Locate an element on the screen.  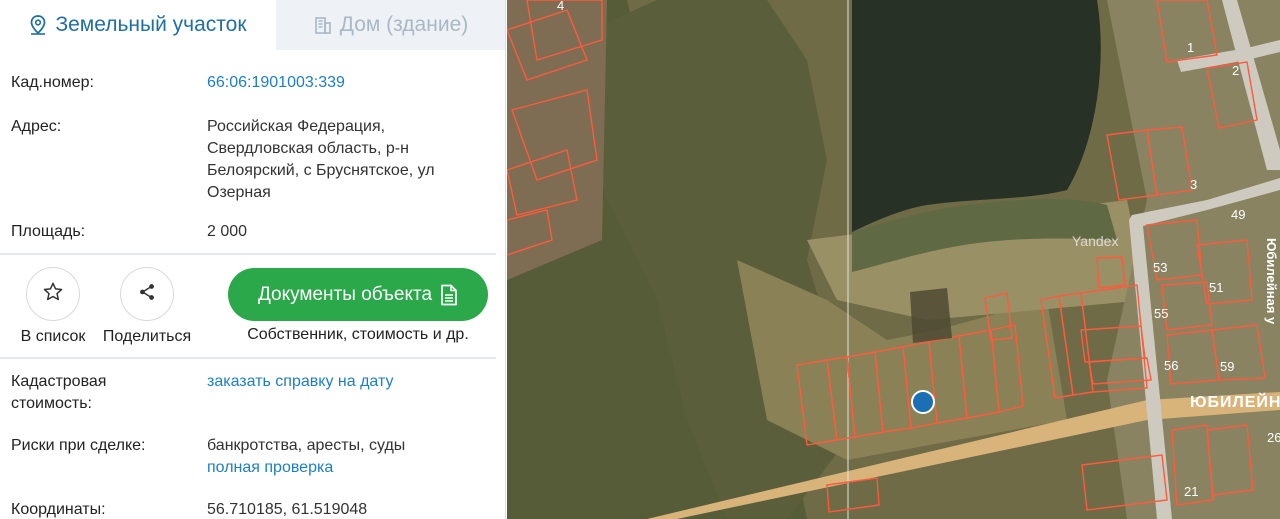
address-line: Озерная is located at coordinates (239, 192).